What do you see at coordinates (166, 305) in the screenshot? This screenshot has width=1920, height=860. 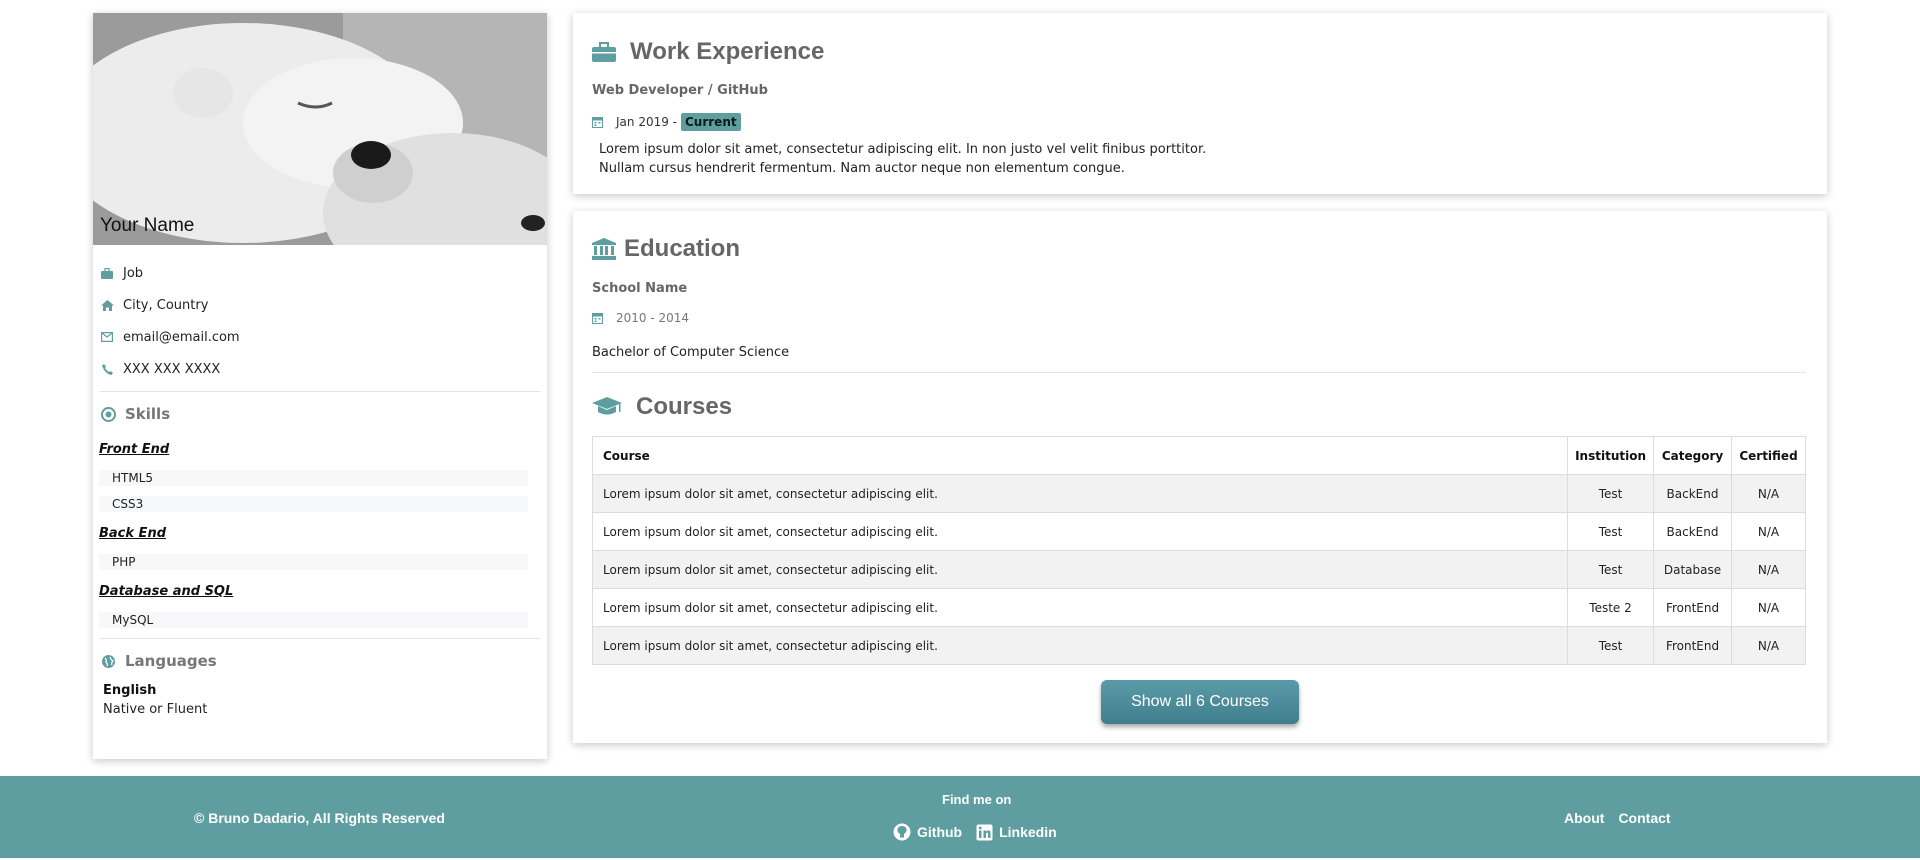 I see `info-location-text: City, Country` at bounding box center [166, 305].